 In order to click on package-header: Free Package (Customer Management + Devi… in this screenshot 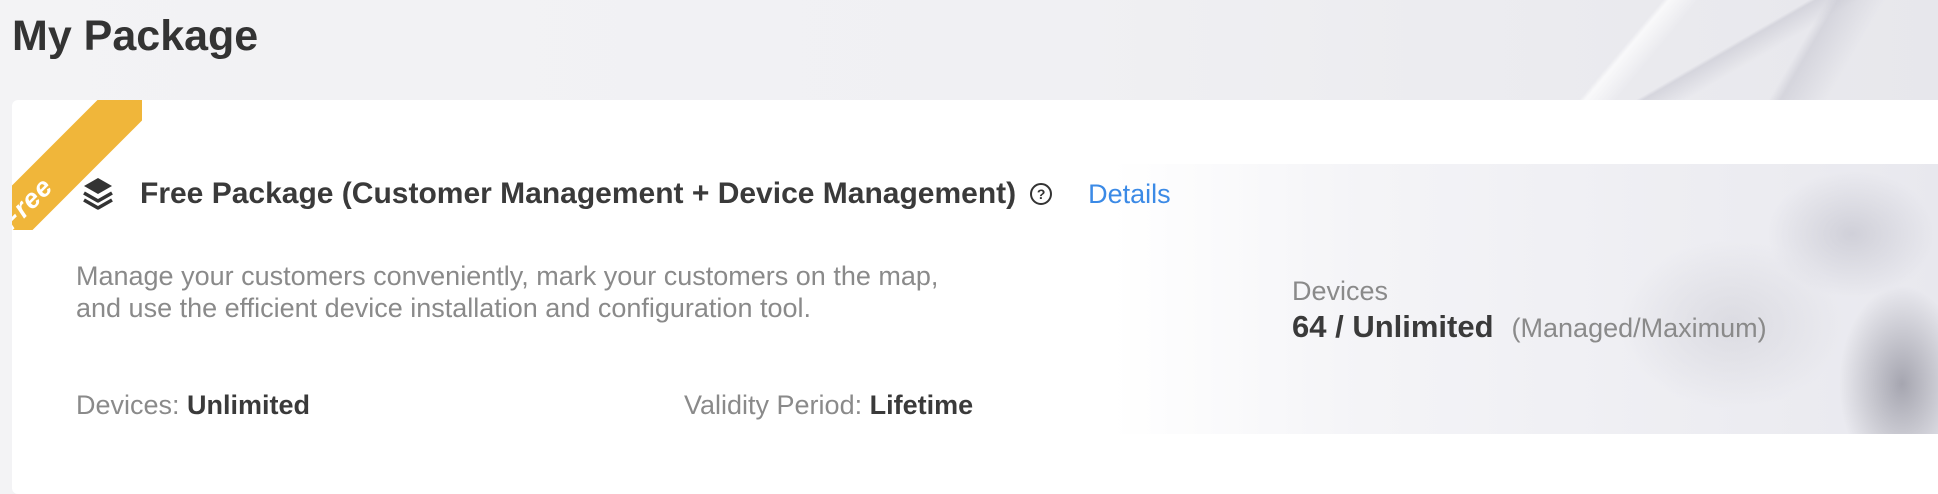, I will do `click(626, 194)`.